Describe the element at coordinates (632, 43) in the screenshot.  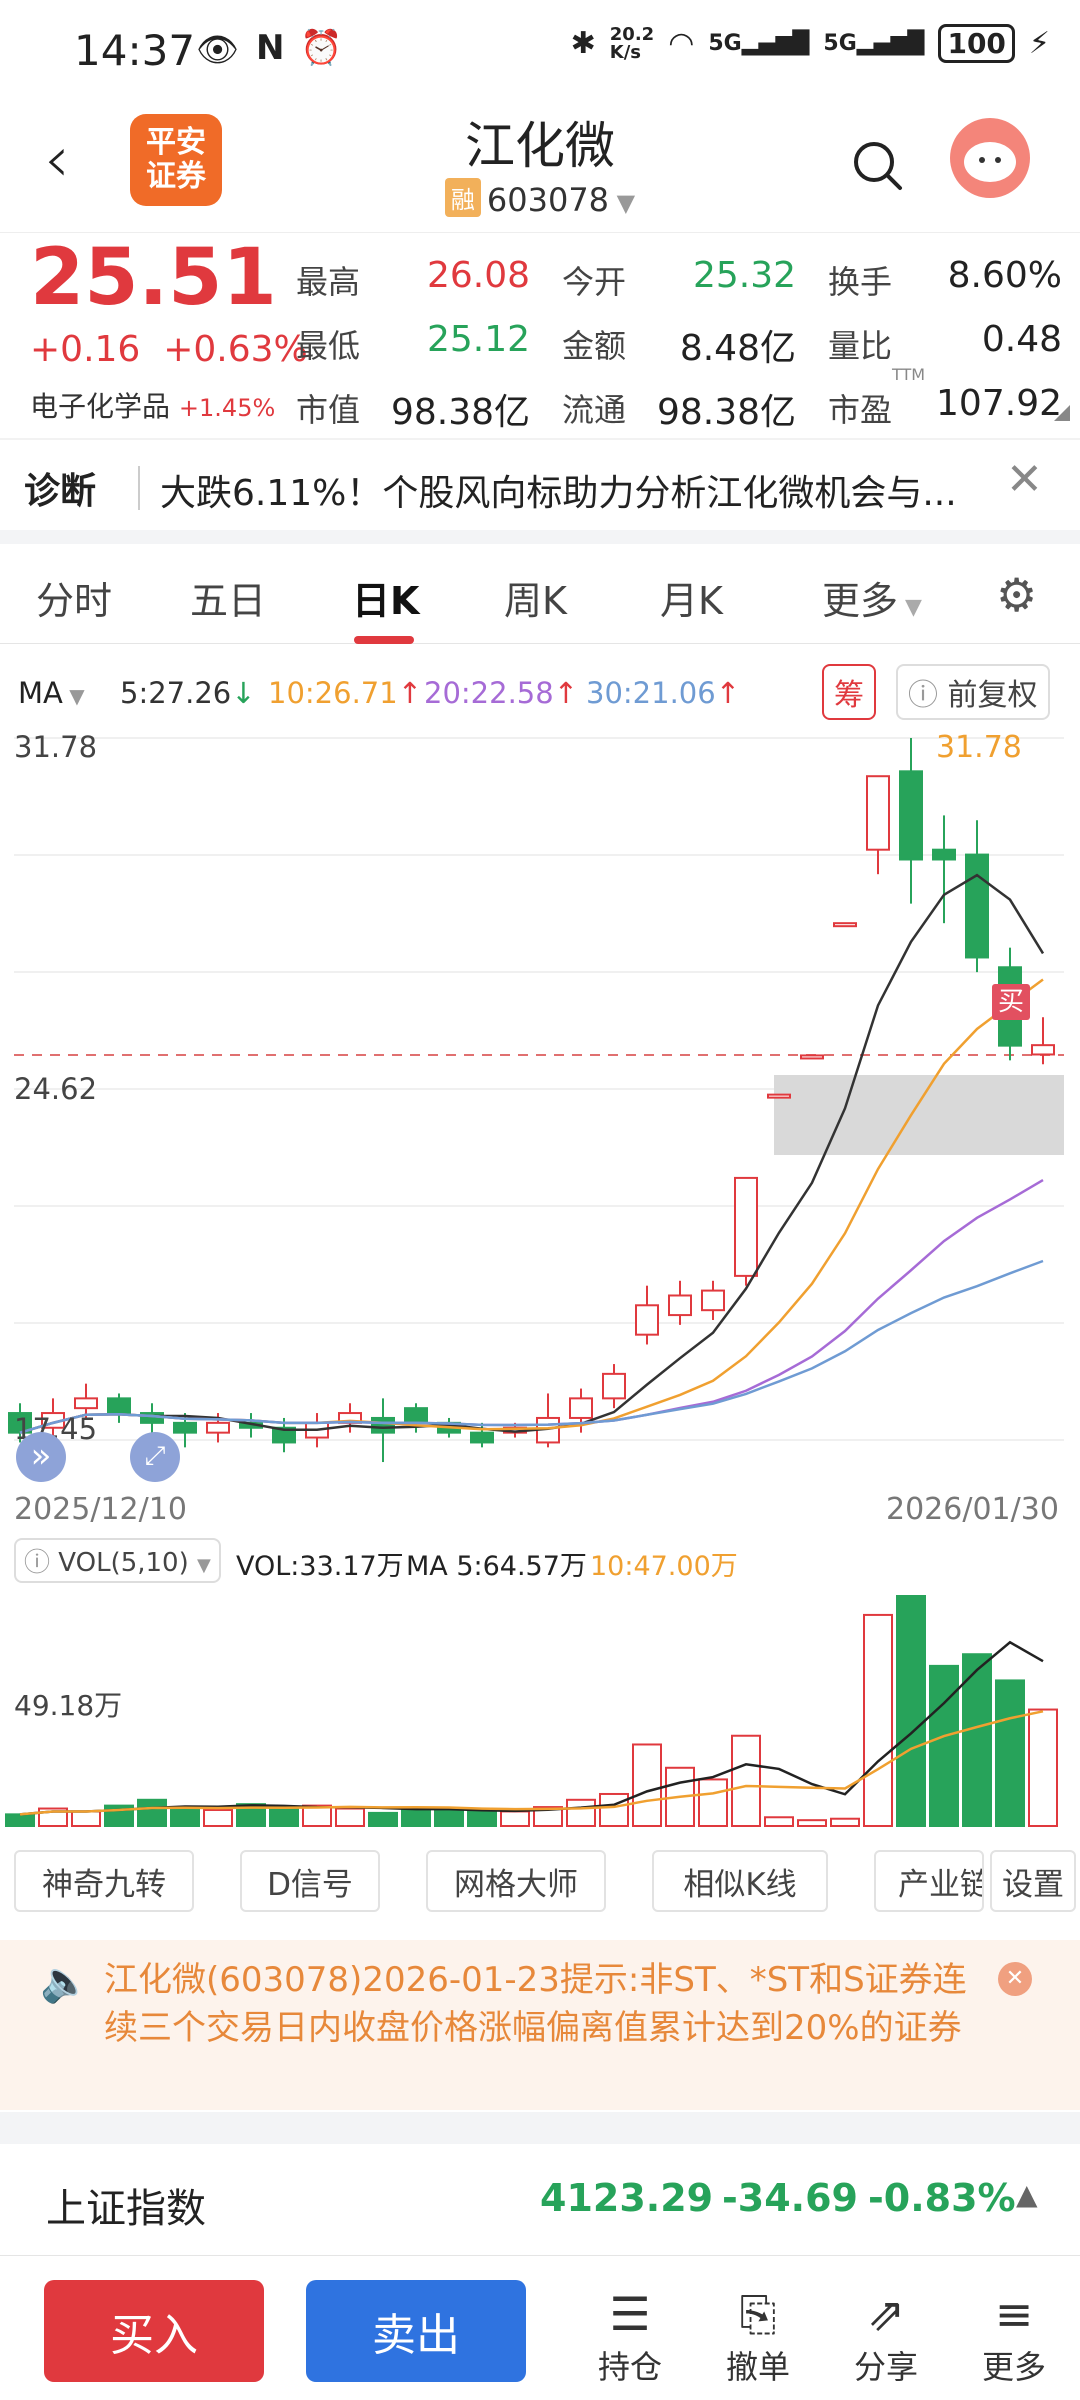
I see `net-speed: 20.2 K/s` at that location.